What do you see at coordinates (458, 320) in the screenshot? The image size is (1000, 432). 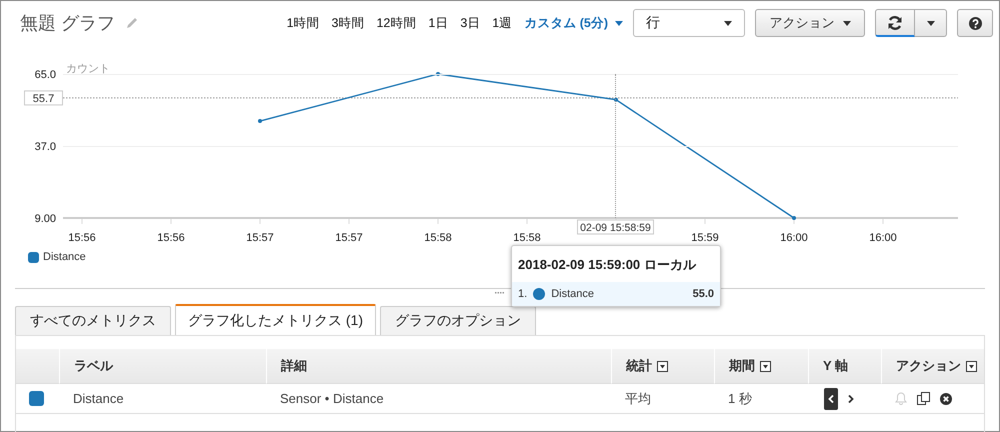 I see `tab: グラフのオプション` at bounding box center [458, 320].